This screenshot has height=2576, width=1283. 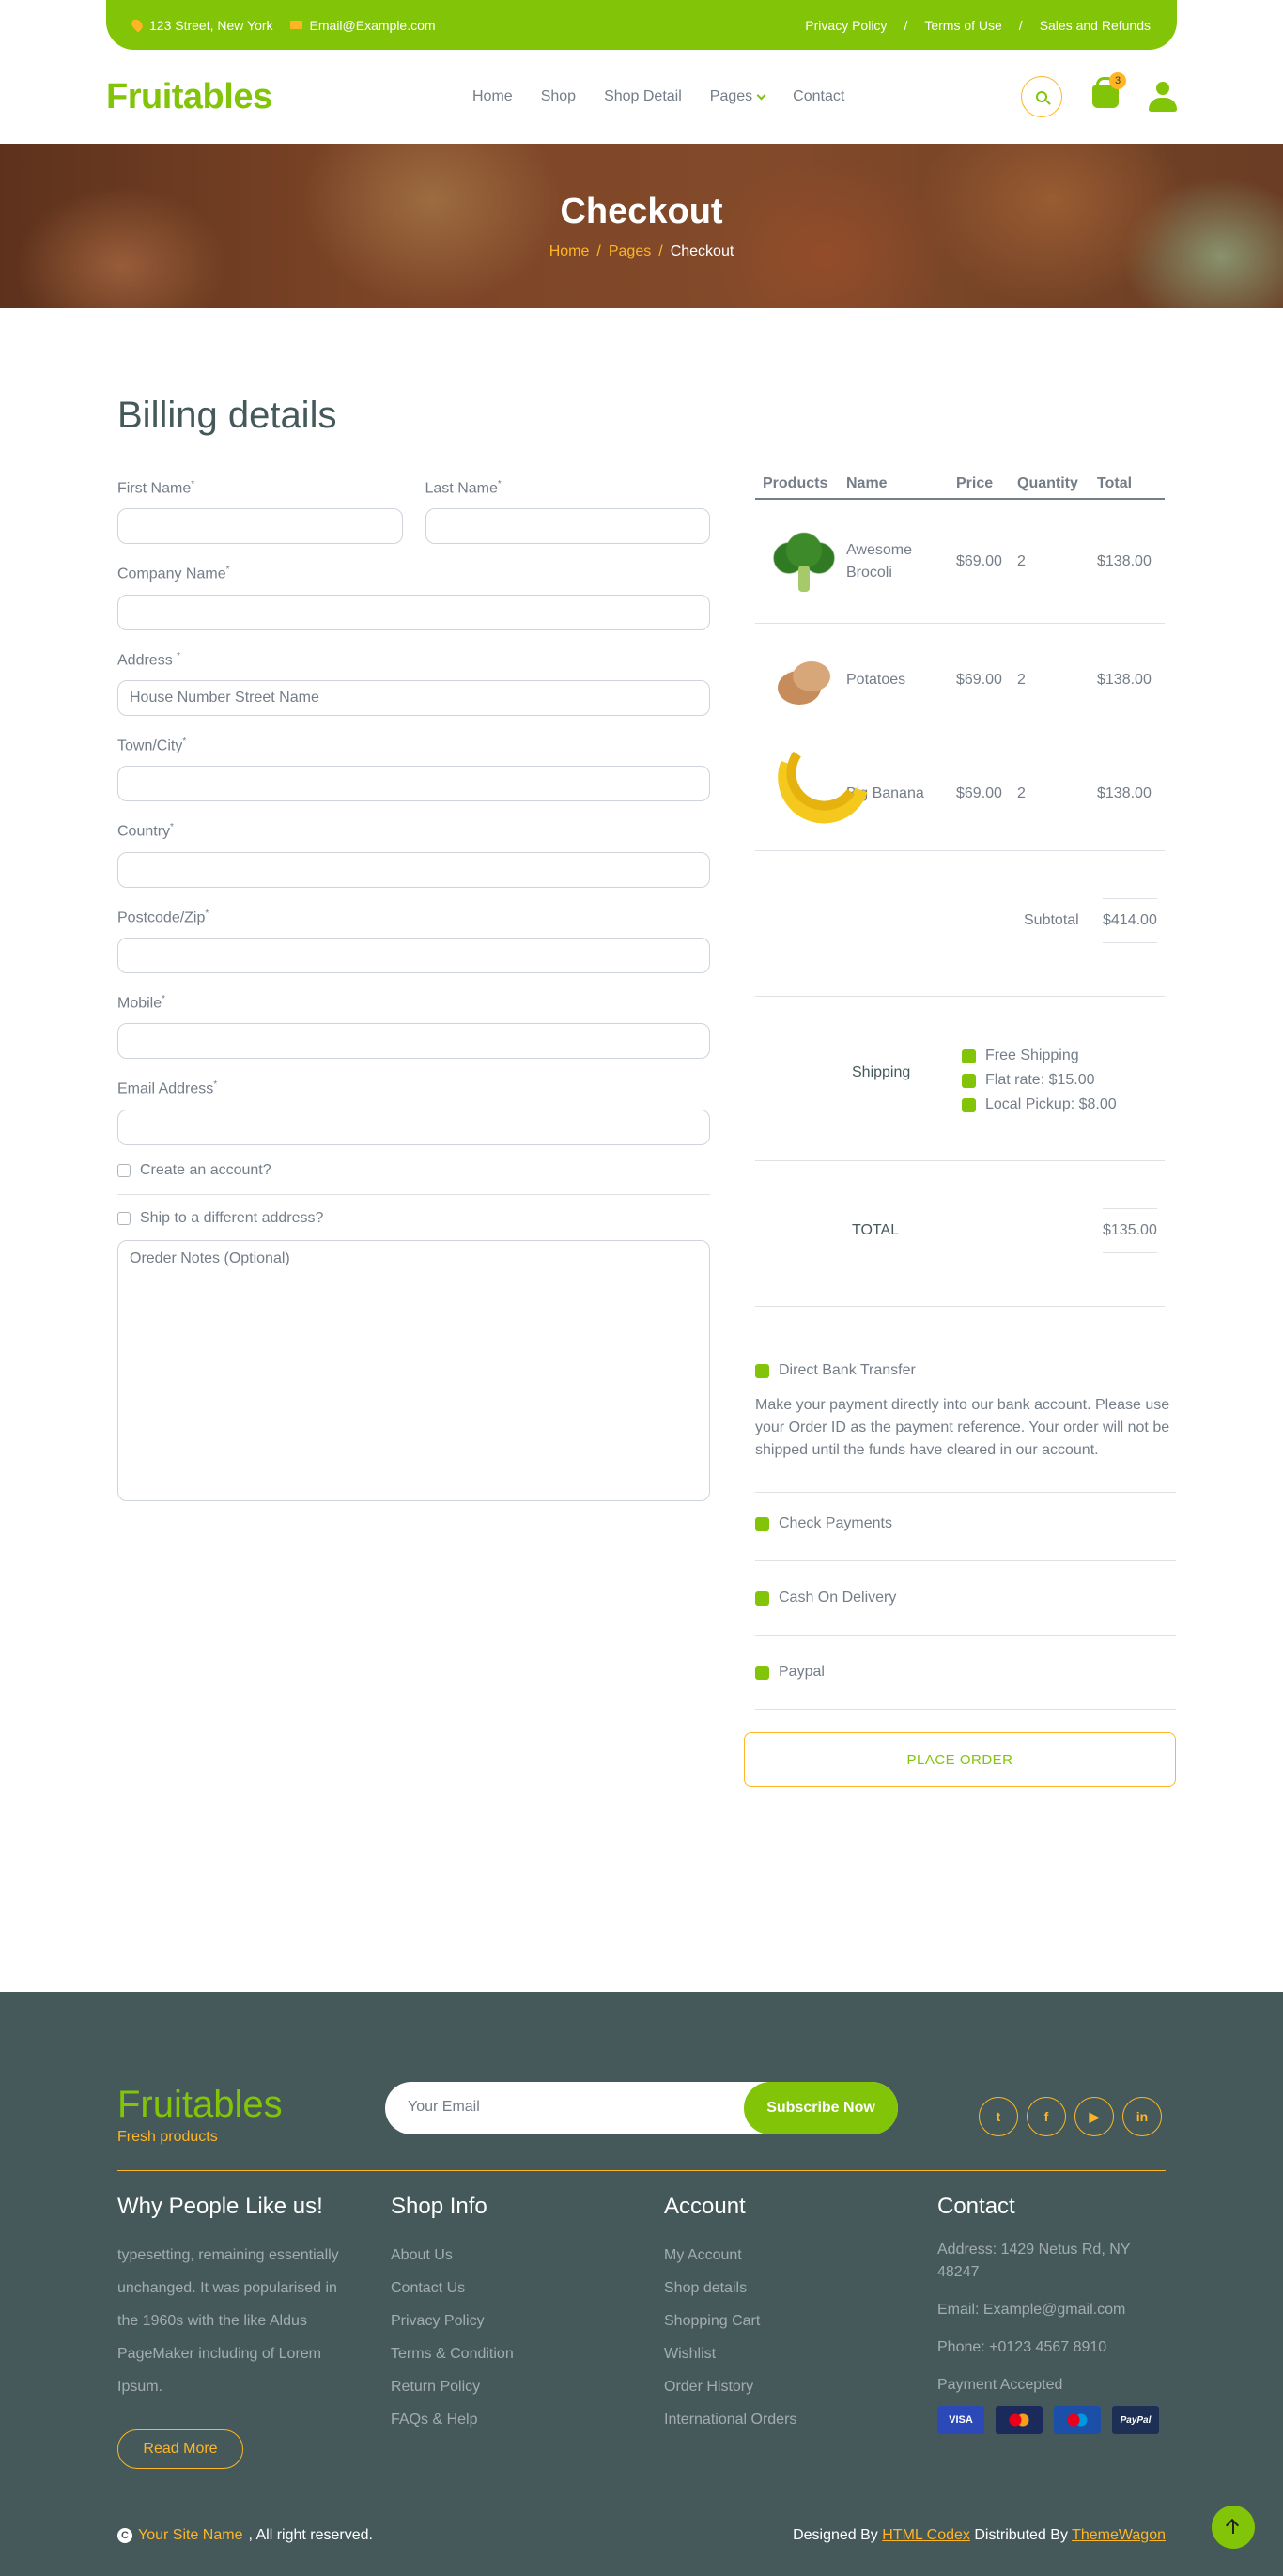 I want to click on postcode-input, so click(x=413, y=955).